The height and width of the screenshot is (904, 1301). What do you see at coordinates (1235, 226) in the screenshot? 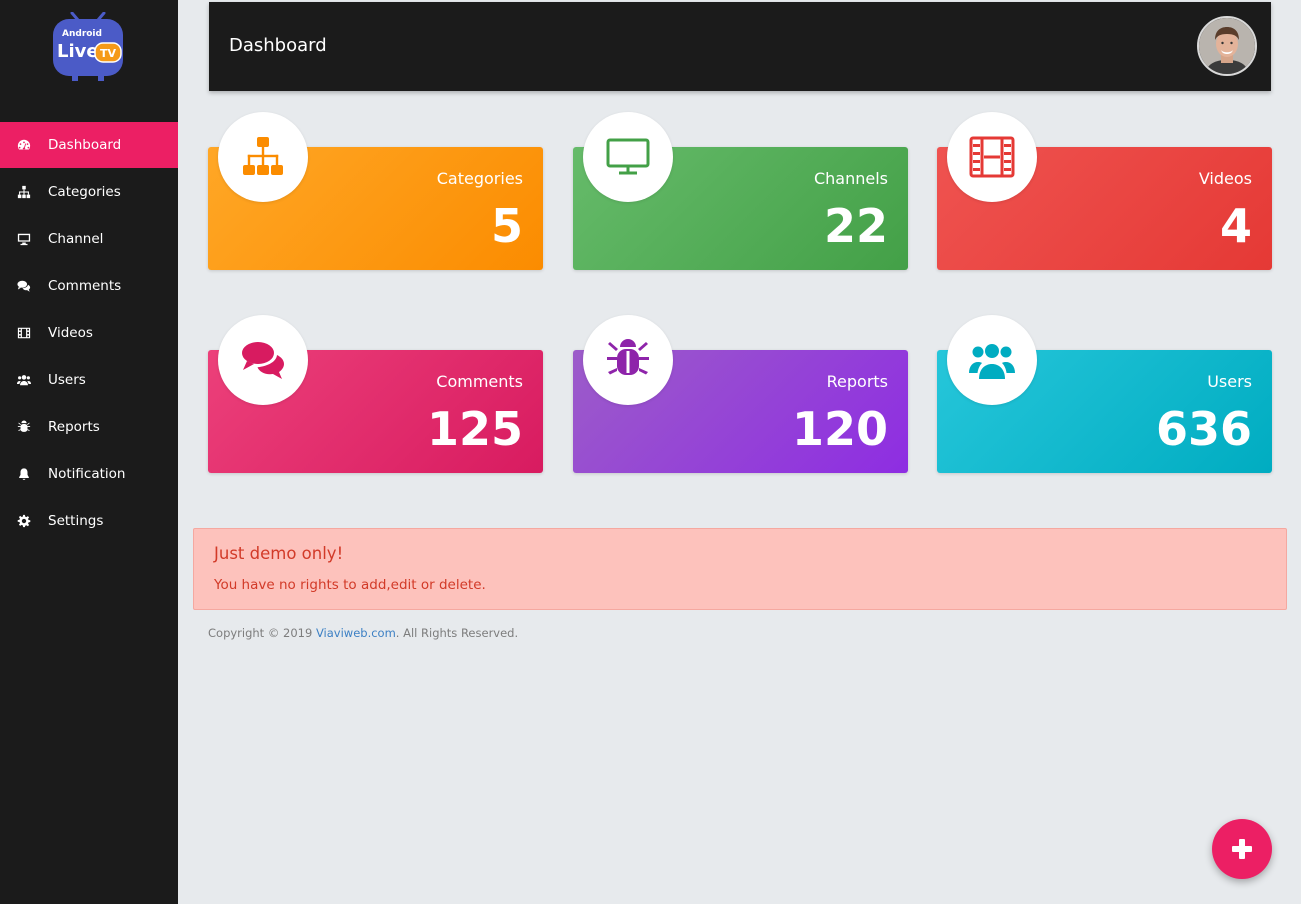
I see `card-value: 4` at bounding box center [1235, 226].